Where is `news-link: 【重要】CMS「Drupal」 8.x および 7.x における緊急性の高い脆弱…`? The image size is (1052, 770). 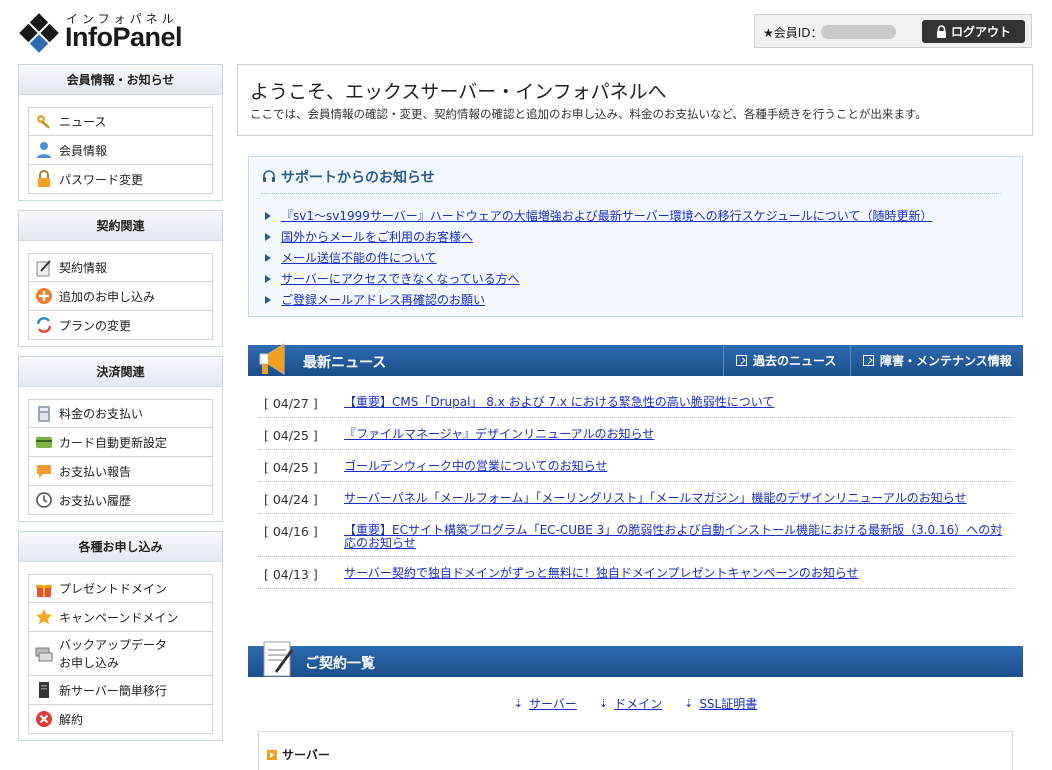
news-link: 【重要】CMS「Drupal」 8.x および 7.x における緊急性の高い脆弱… is located at coordinates (676, 402).